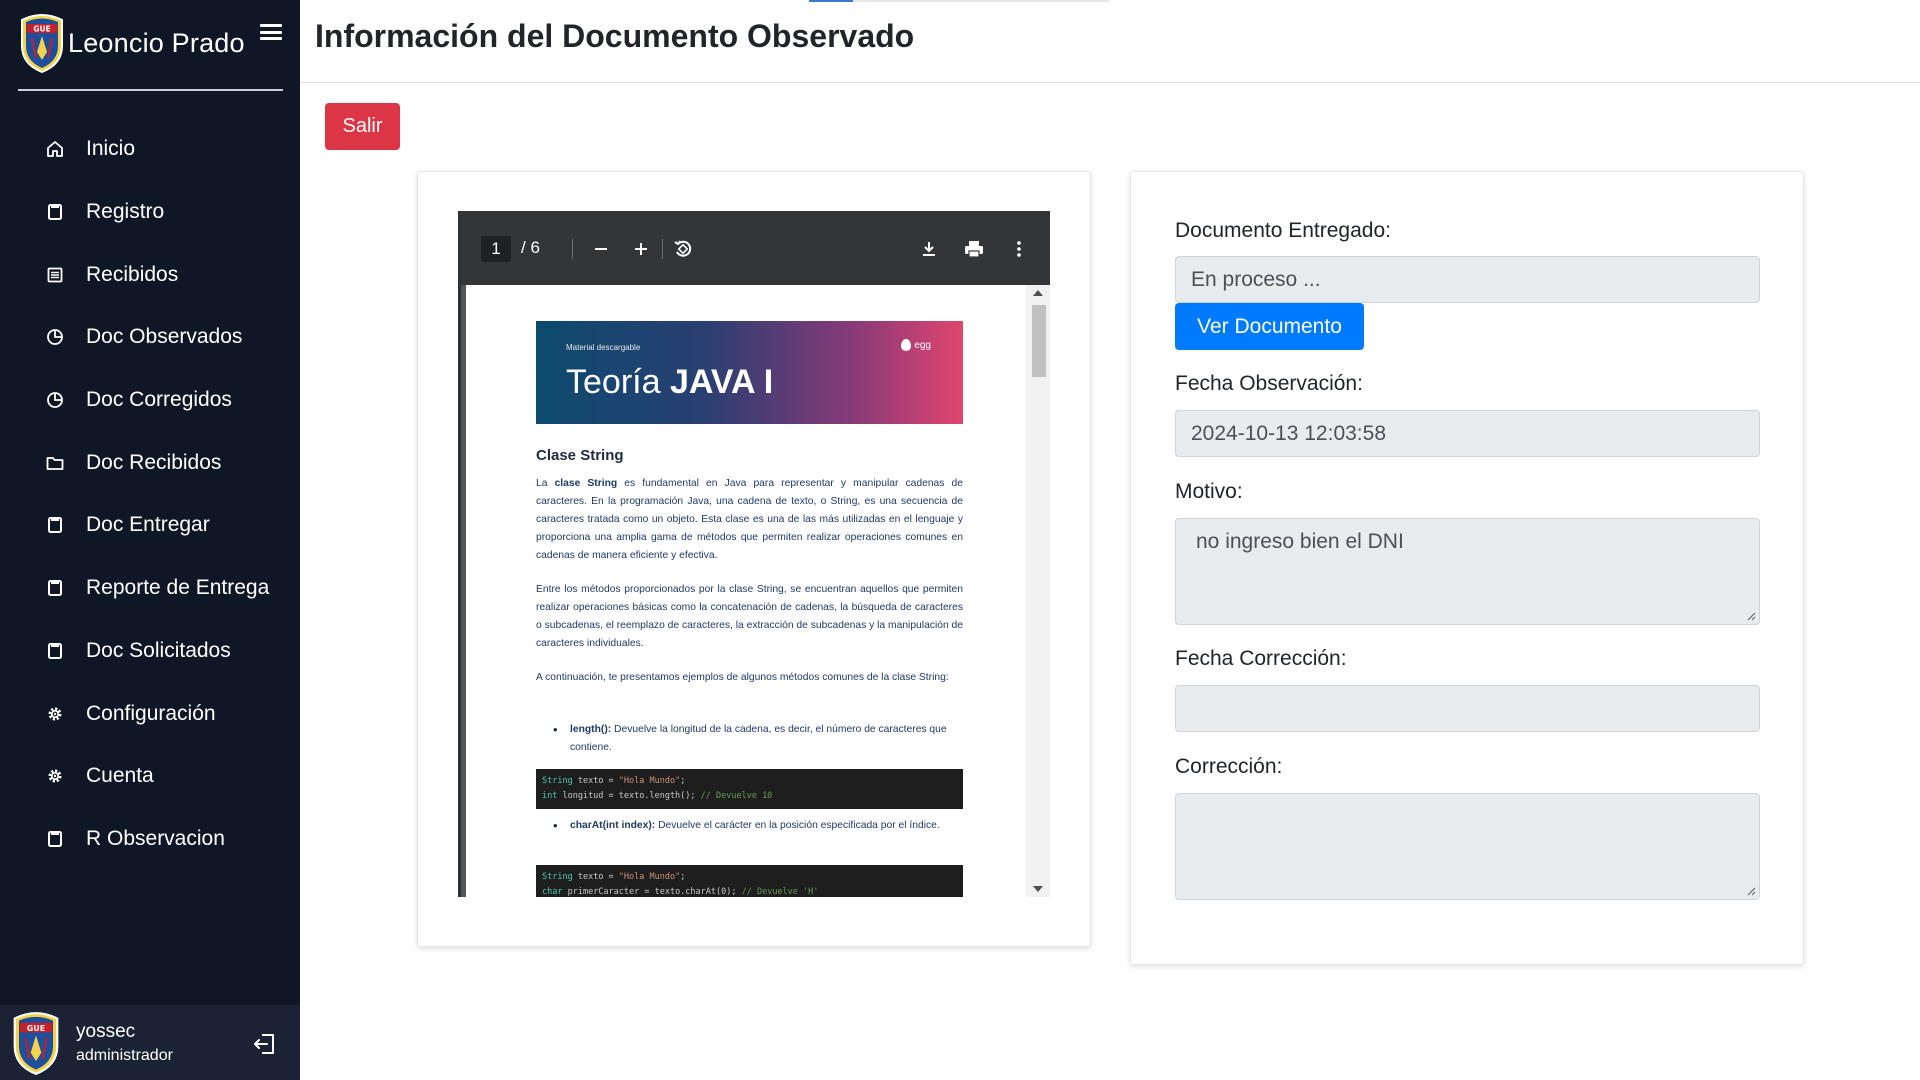 This screenshot has width=1920, height=1080. I want to click on doc-delivered-label: Documento Entregado:, so click(1283, 230).